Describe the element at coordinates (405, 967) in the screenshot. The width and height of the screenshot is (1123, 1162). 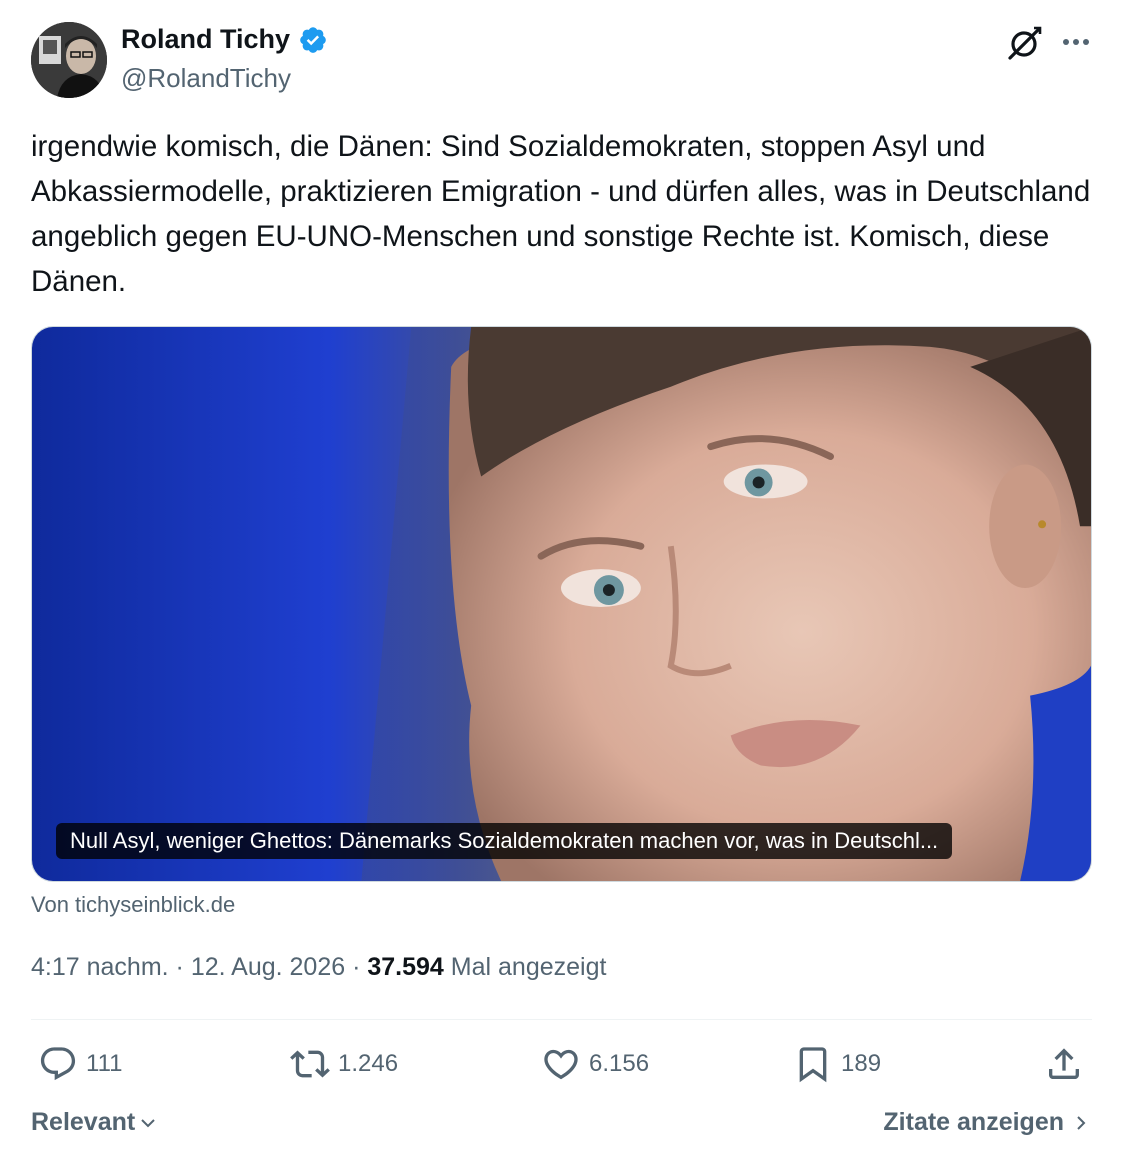
I see `views-count: 37.594` at that location.